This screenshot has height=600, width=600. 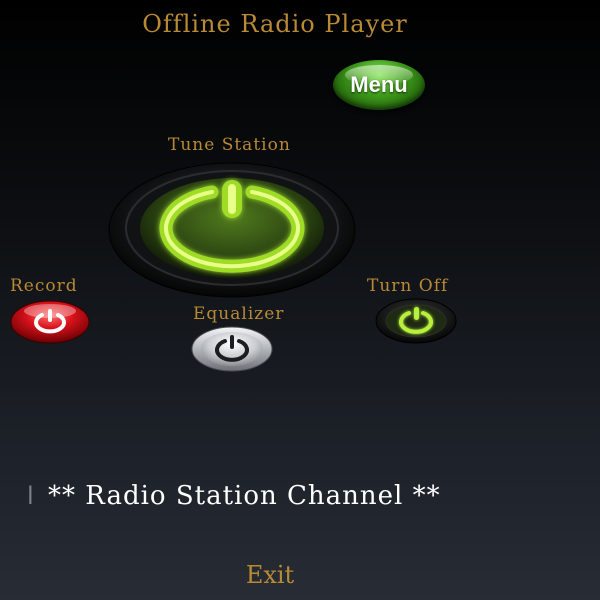 What do you see at coordinates (270, 575) in the screenshot?
I see `exit-button: Exit` at bounding box center [270, 575].